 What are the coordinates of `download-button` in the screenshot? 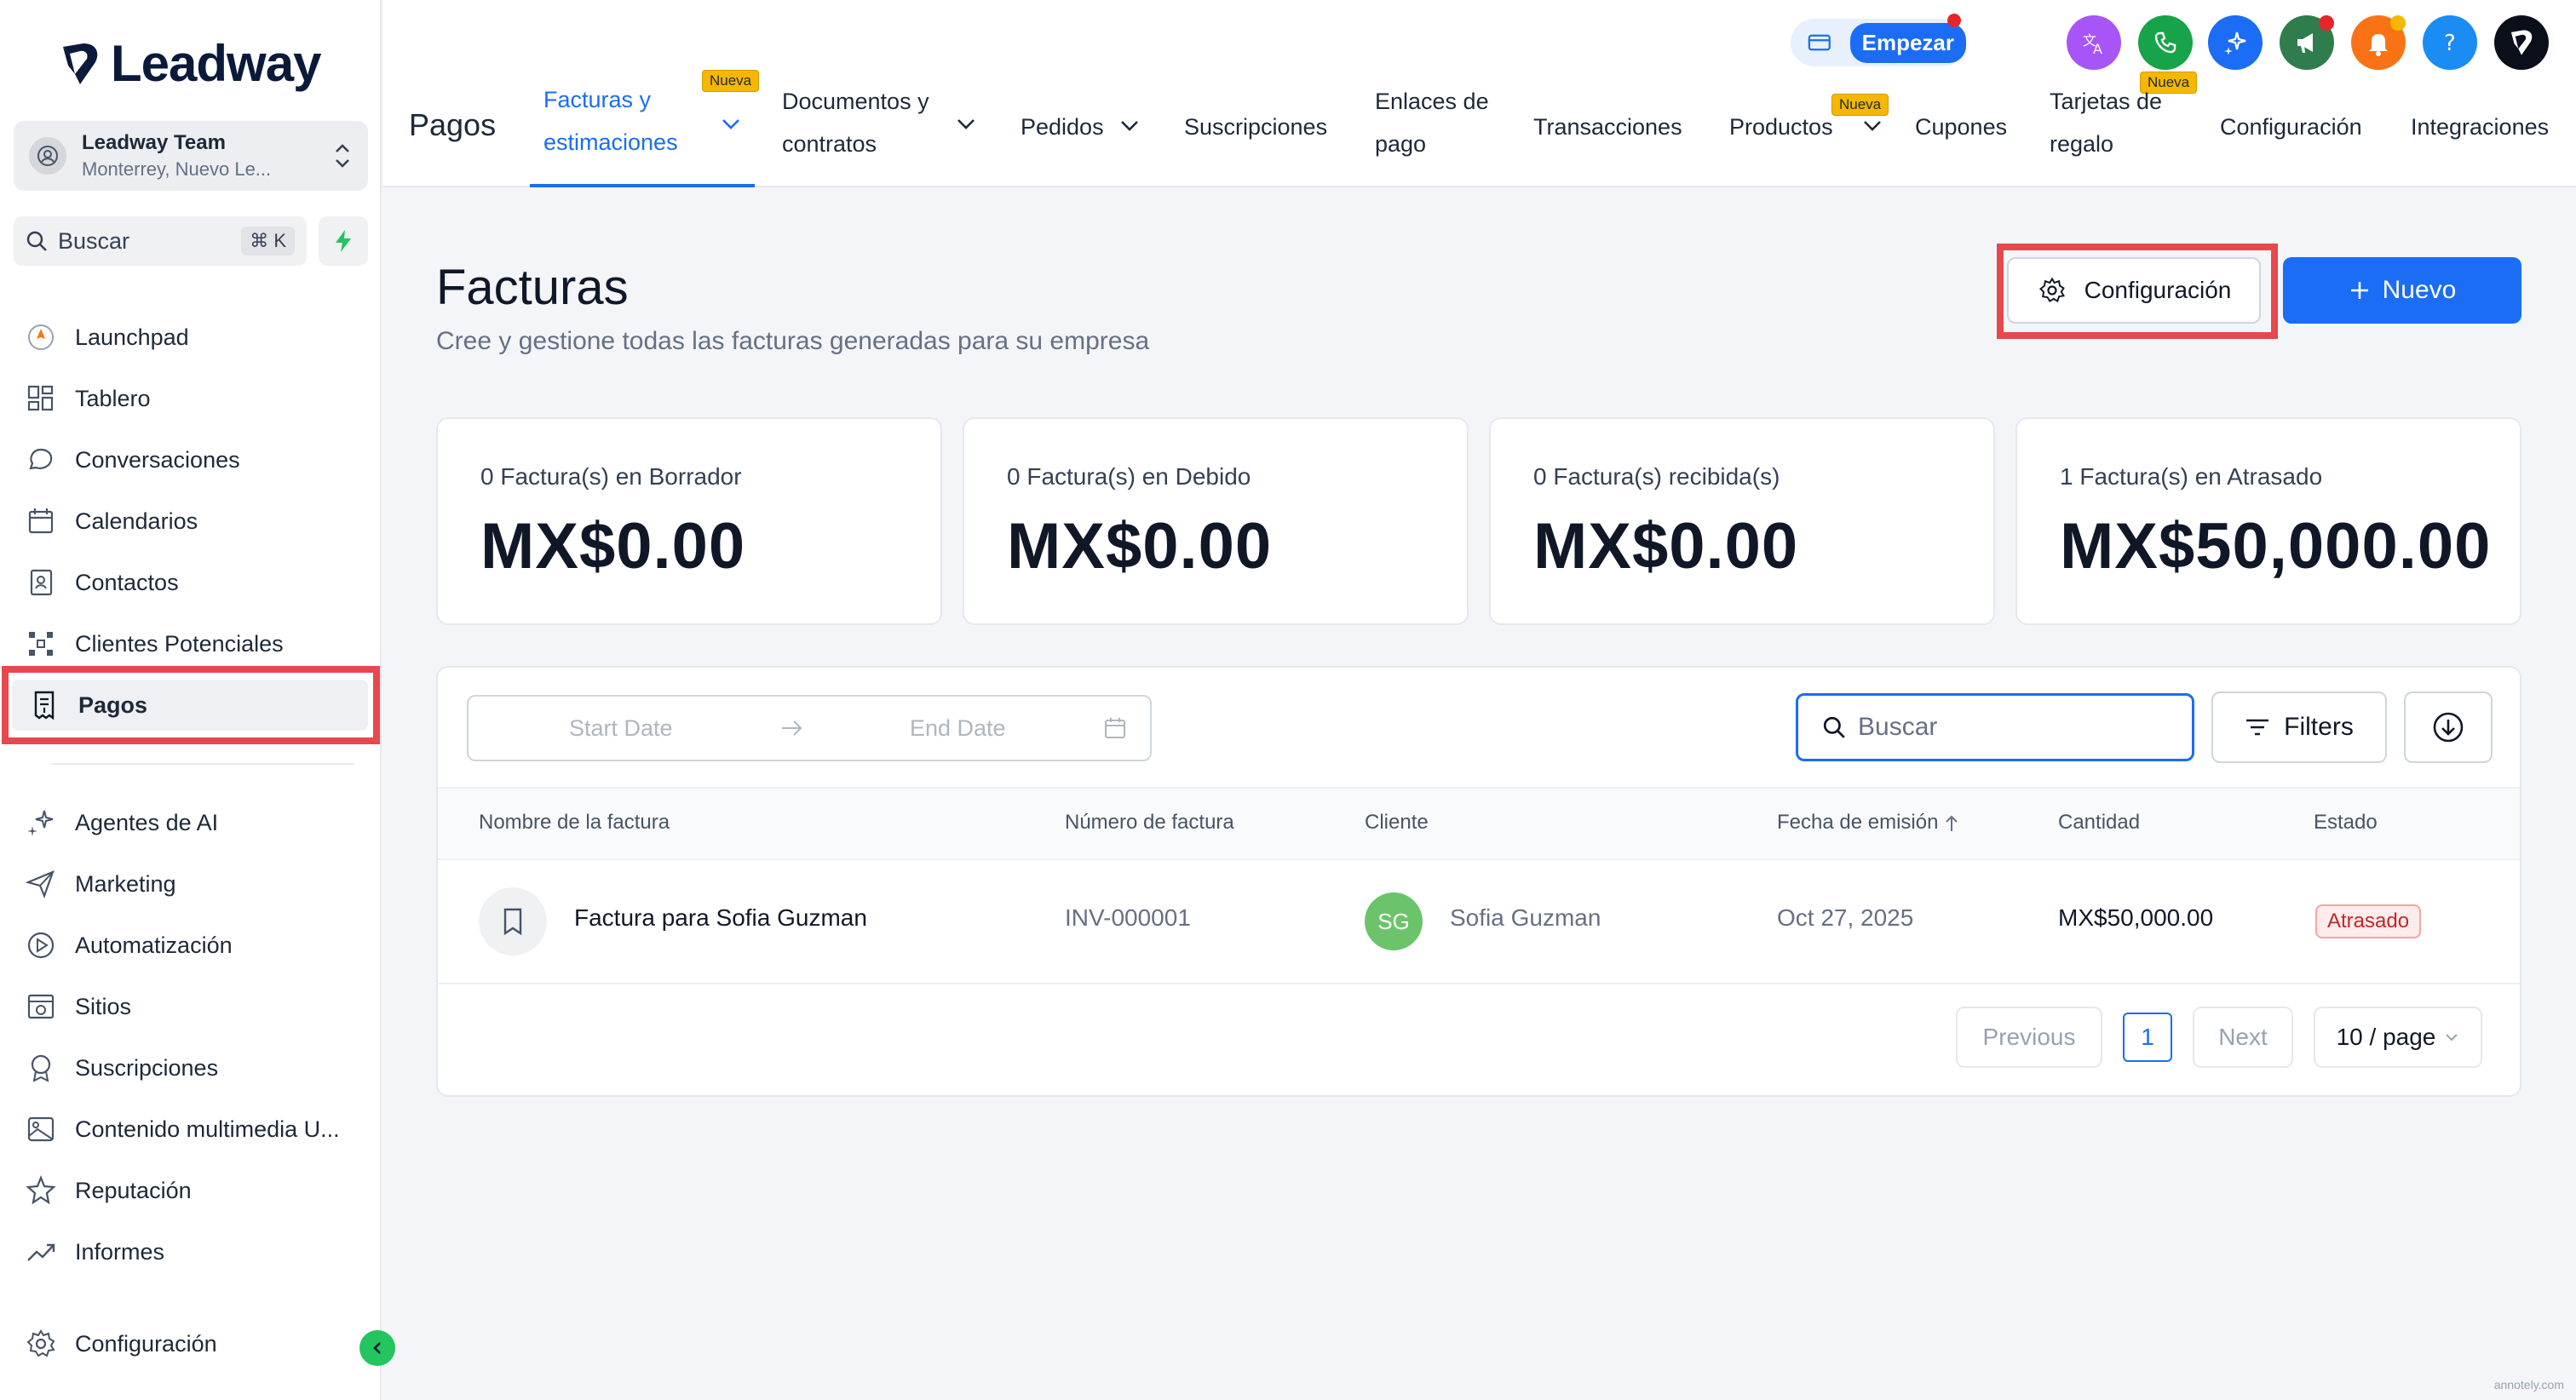 It's located at (2448, 727).